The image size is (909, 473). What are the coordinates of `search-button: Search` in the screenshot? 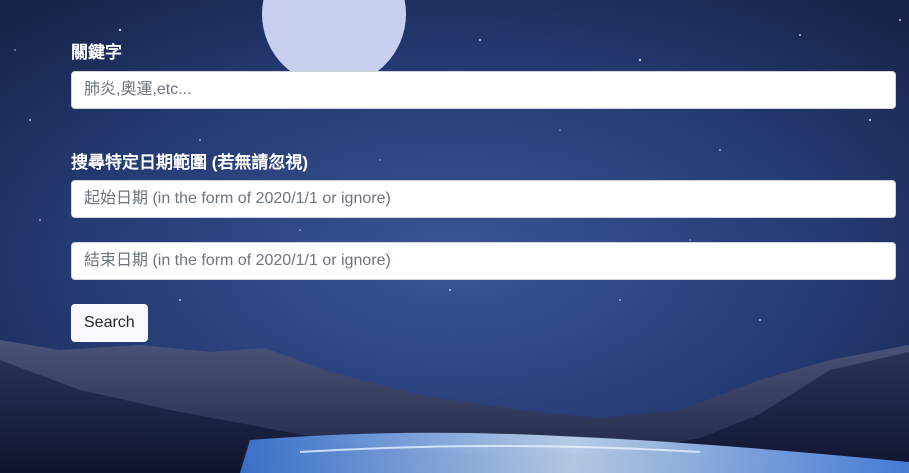 It's located at (109, 323).